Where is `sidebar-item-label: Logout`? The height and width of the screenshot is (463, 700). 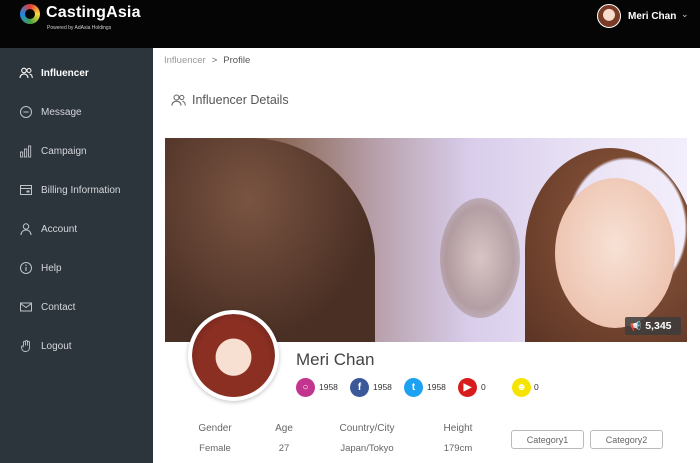
sidebar-item-label: Logout is located at coordinates (56, 346).